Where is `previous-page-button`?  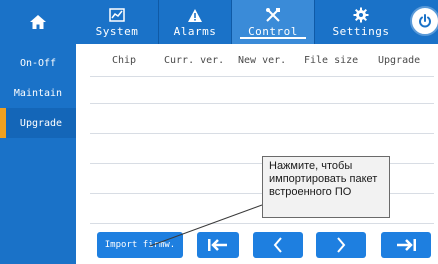 previous-page-button is located at coordinates (278, 245).